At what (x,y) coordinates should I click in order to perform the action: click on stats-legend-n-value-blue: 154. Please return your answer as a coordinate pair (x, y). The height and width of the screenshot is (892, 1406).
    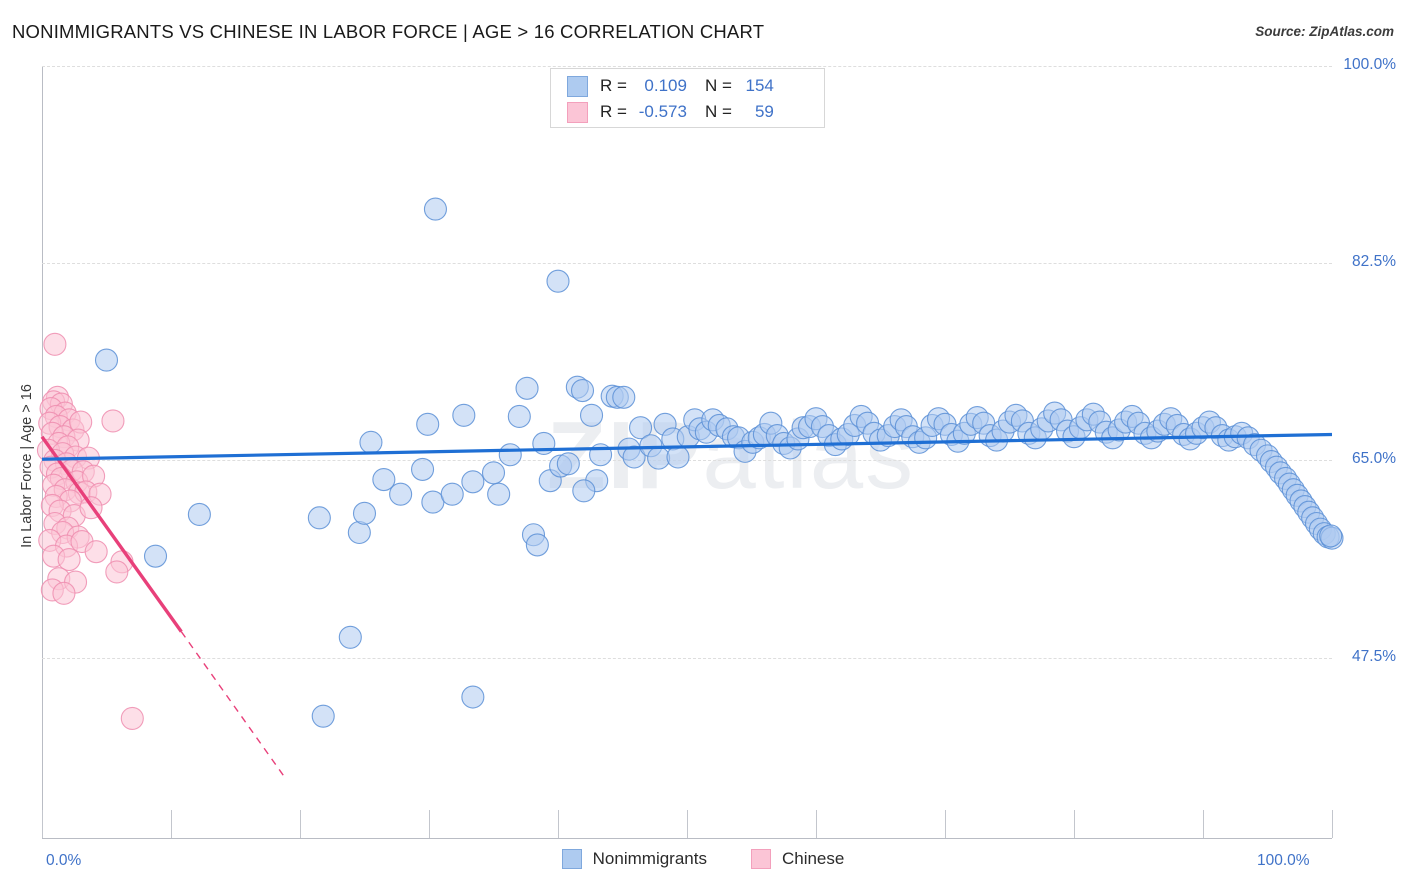
    Looking at the image, I should click on (759, 85).